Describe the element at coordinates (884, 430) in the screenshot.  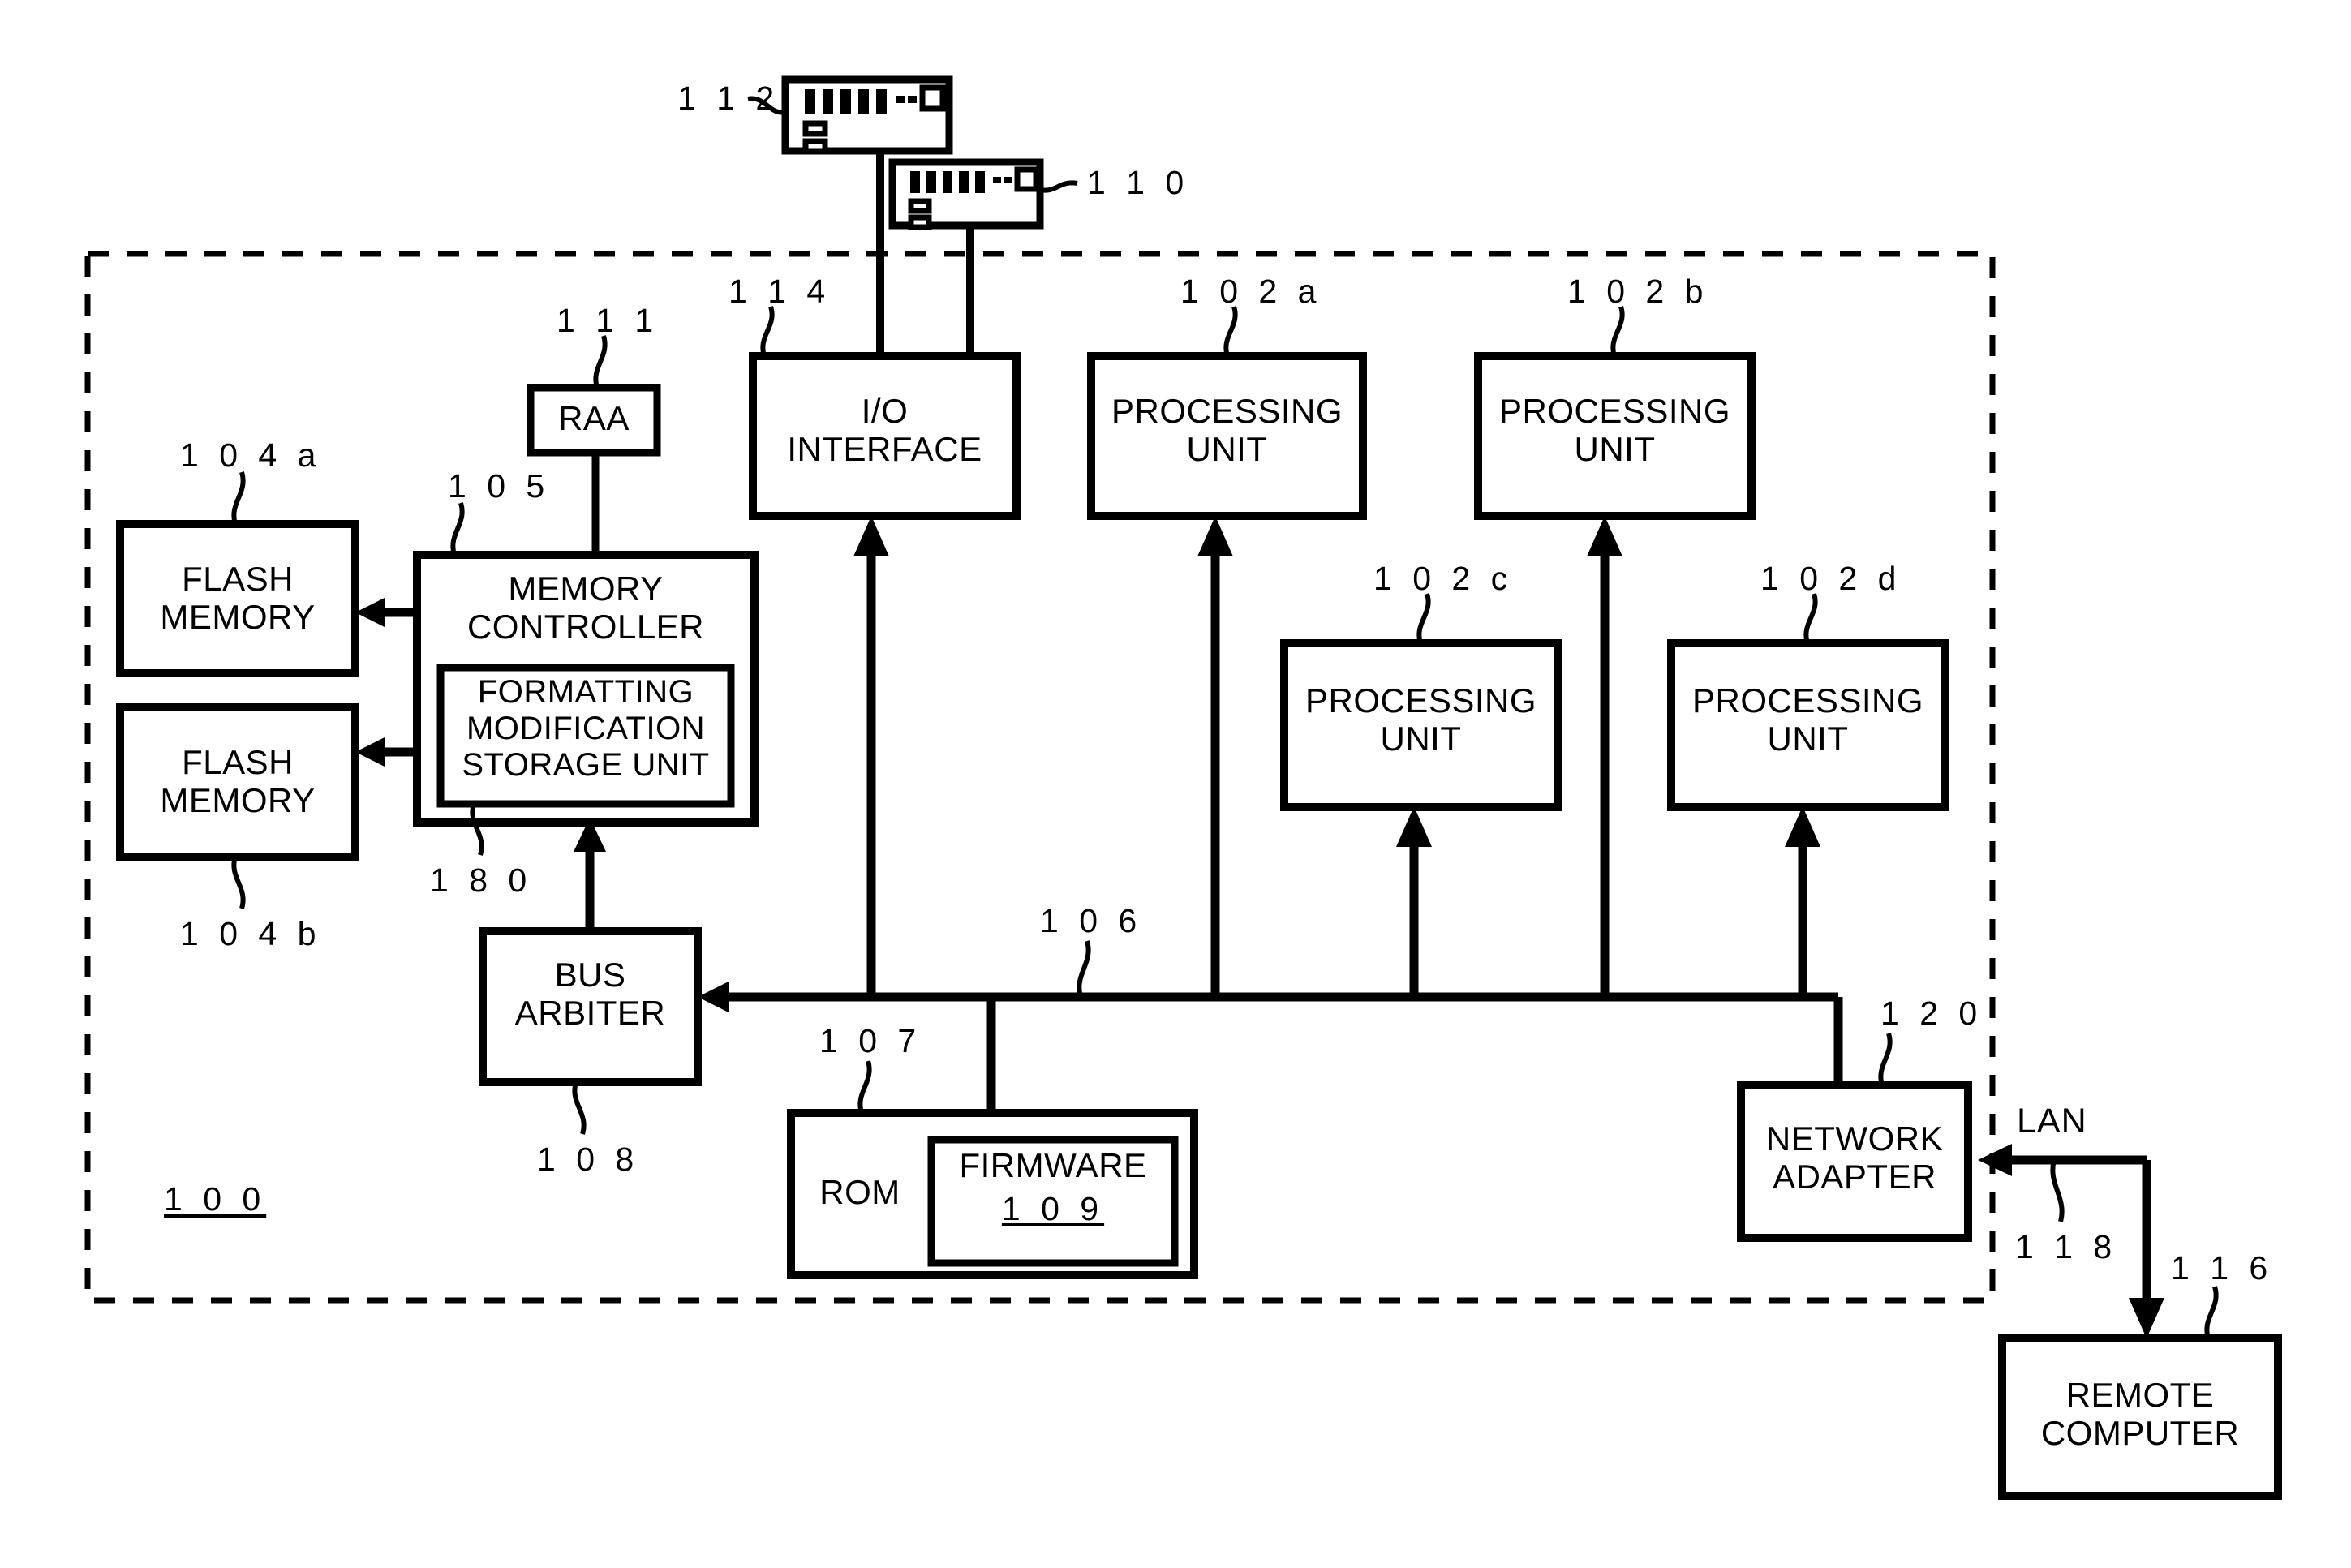
I see `block-label-io-interface: I/O INTERFACE` at that location.